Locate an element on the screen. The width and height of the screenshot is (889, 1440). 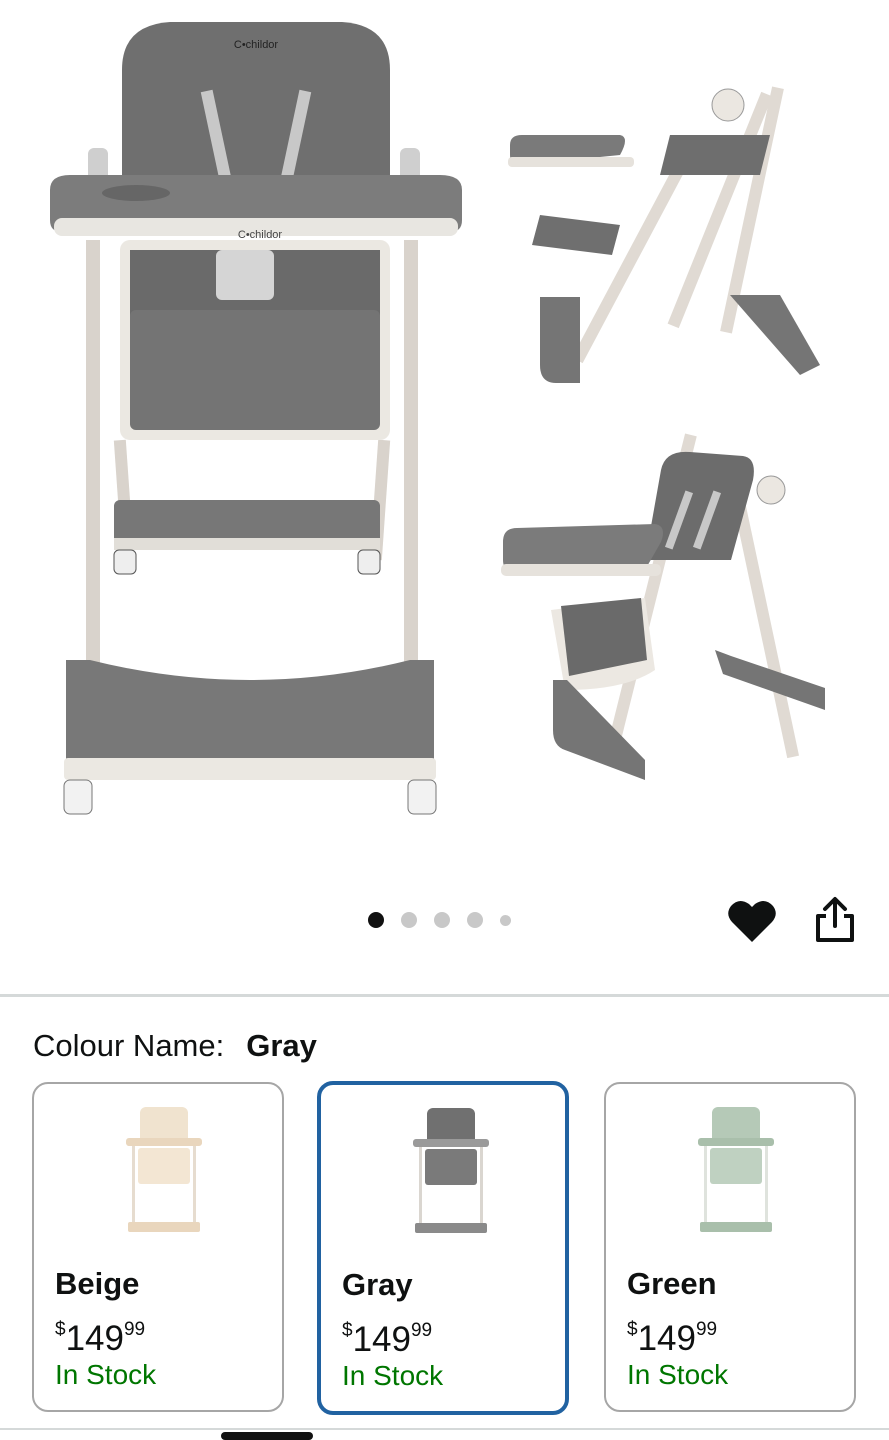
brand-logo-text: C•childor is located at coordinates (256, 45).